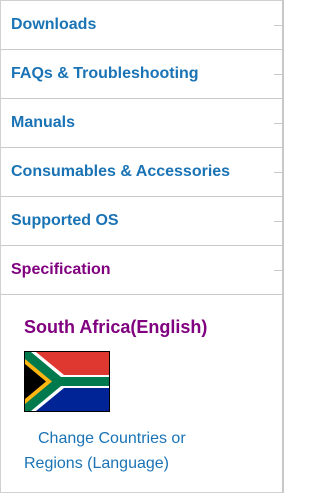  I want to click on nav-link-downloads: Downloads, so click(53, 25).